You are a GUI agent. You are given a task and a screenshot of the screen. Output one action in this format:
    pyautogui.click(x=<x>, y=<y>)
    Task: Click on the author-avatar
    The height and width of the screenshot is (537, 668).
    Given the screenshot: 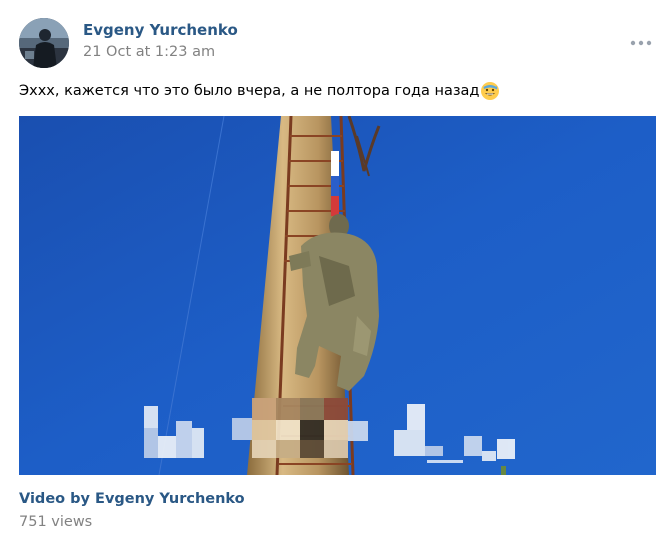 What is the action you would take?
    pyautogui.click(x=44, y=43)
    